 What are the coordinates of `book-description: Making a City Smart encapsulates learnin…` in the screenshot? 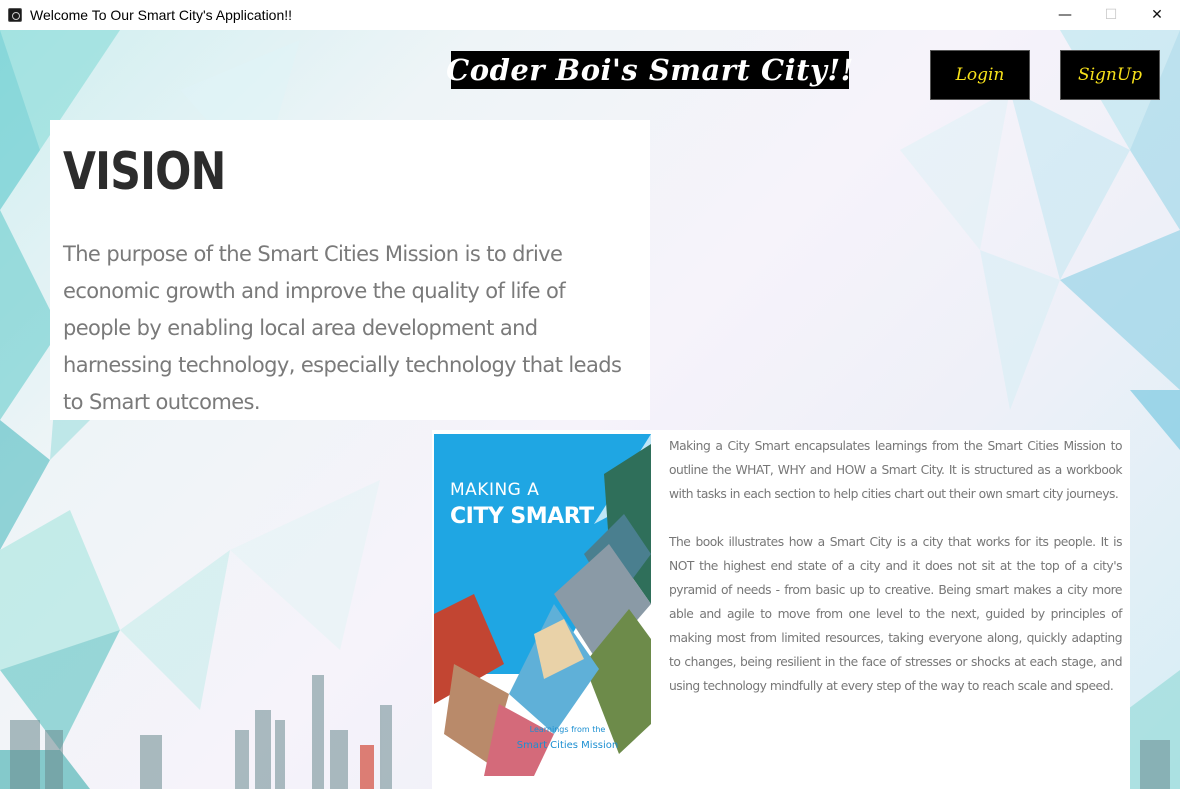 It's located at (896, 566).